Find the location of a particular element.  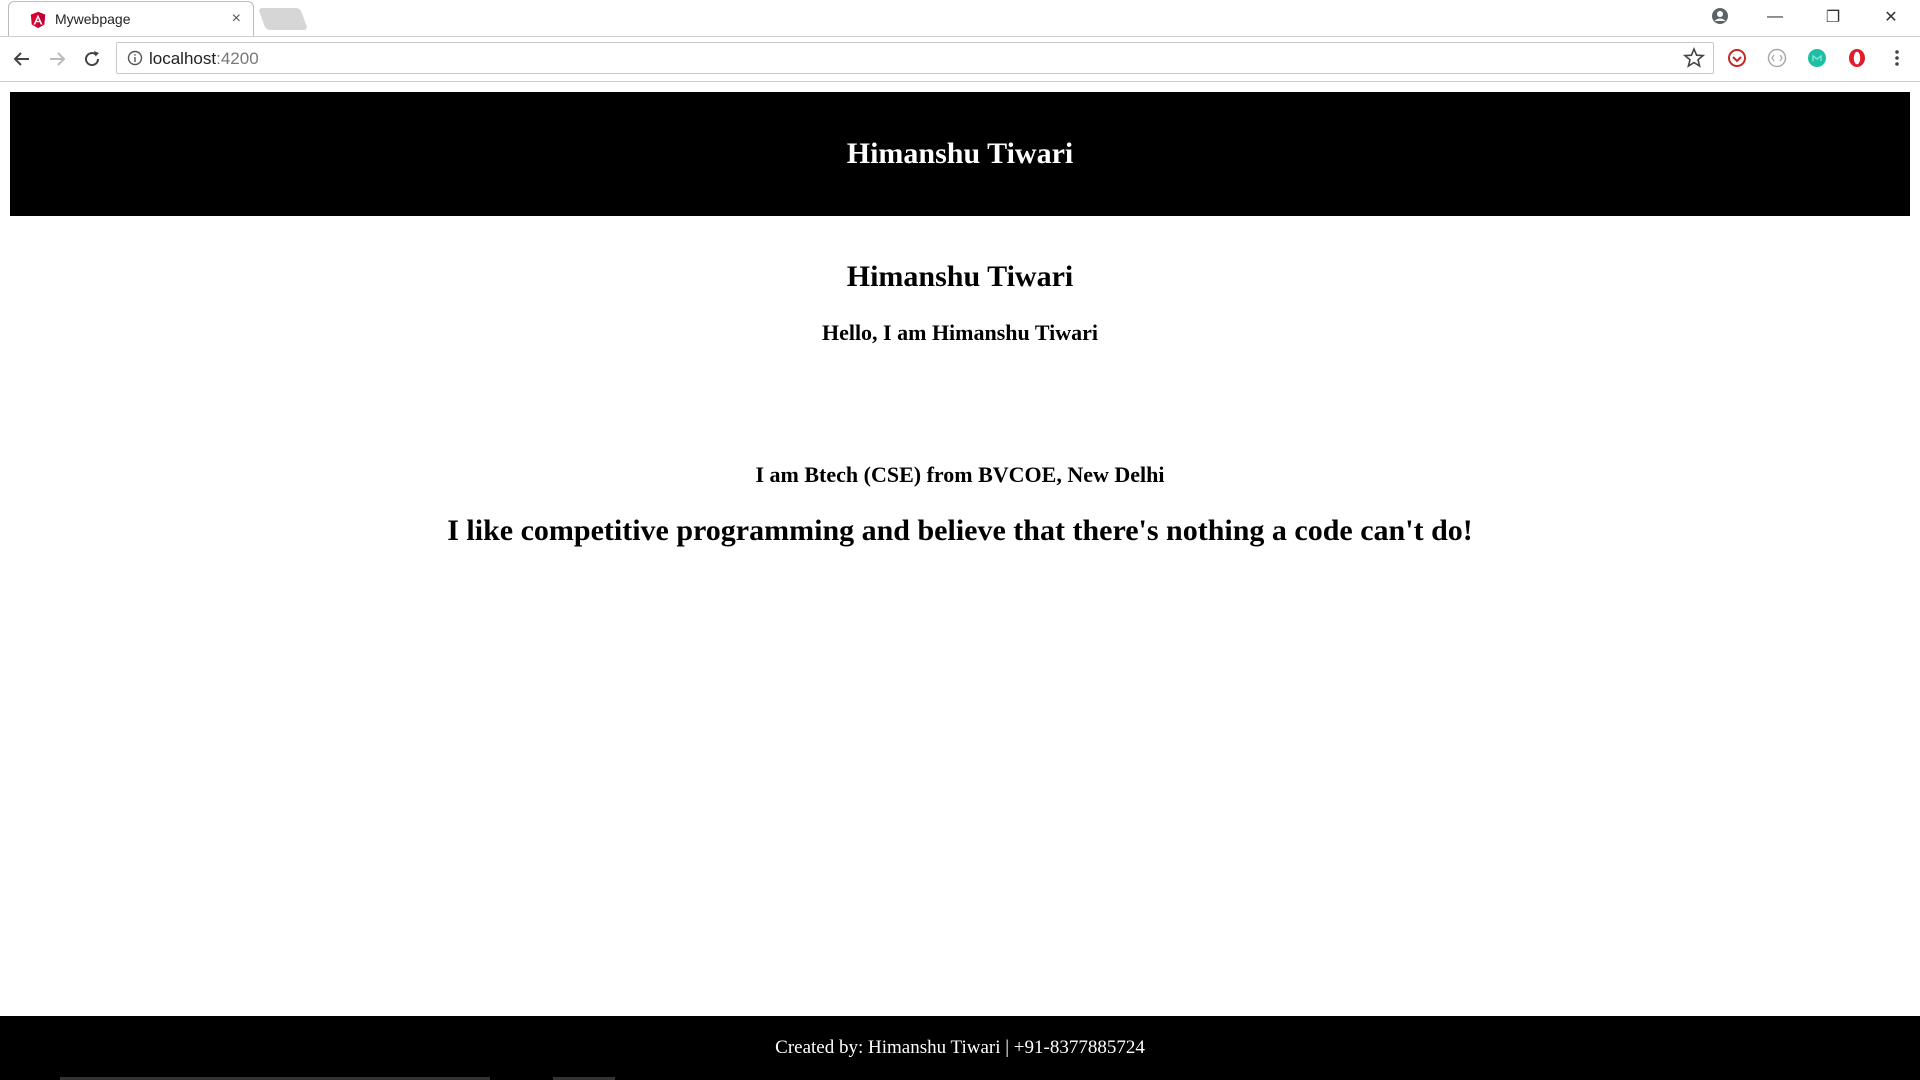

greeting-text: Hello, I am Himanshu Tiwari is located at coordinates (960, 332).